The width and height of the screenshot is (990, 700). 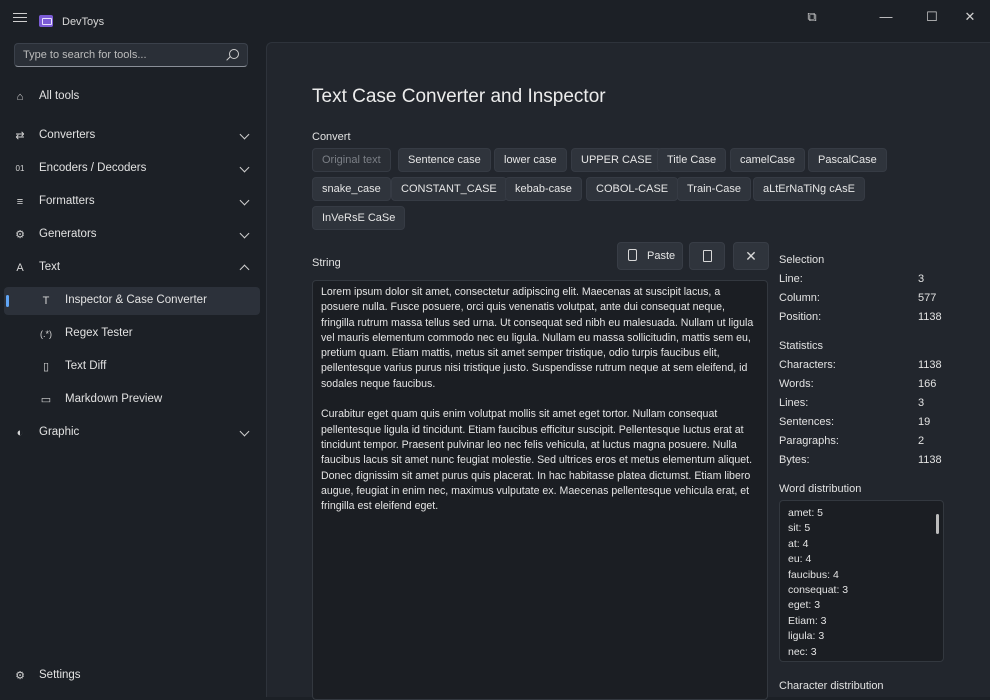 I want to click on hamburger-menu-icon, so click(x=20, y=18).